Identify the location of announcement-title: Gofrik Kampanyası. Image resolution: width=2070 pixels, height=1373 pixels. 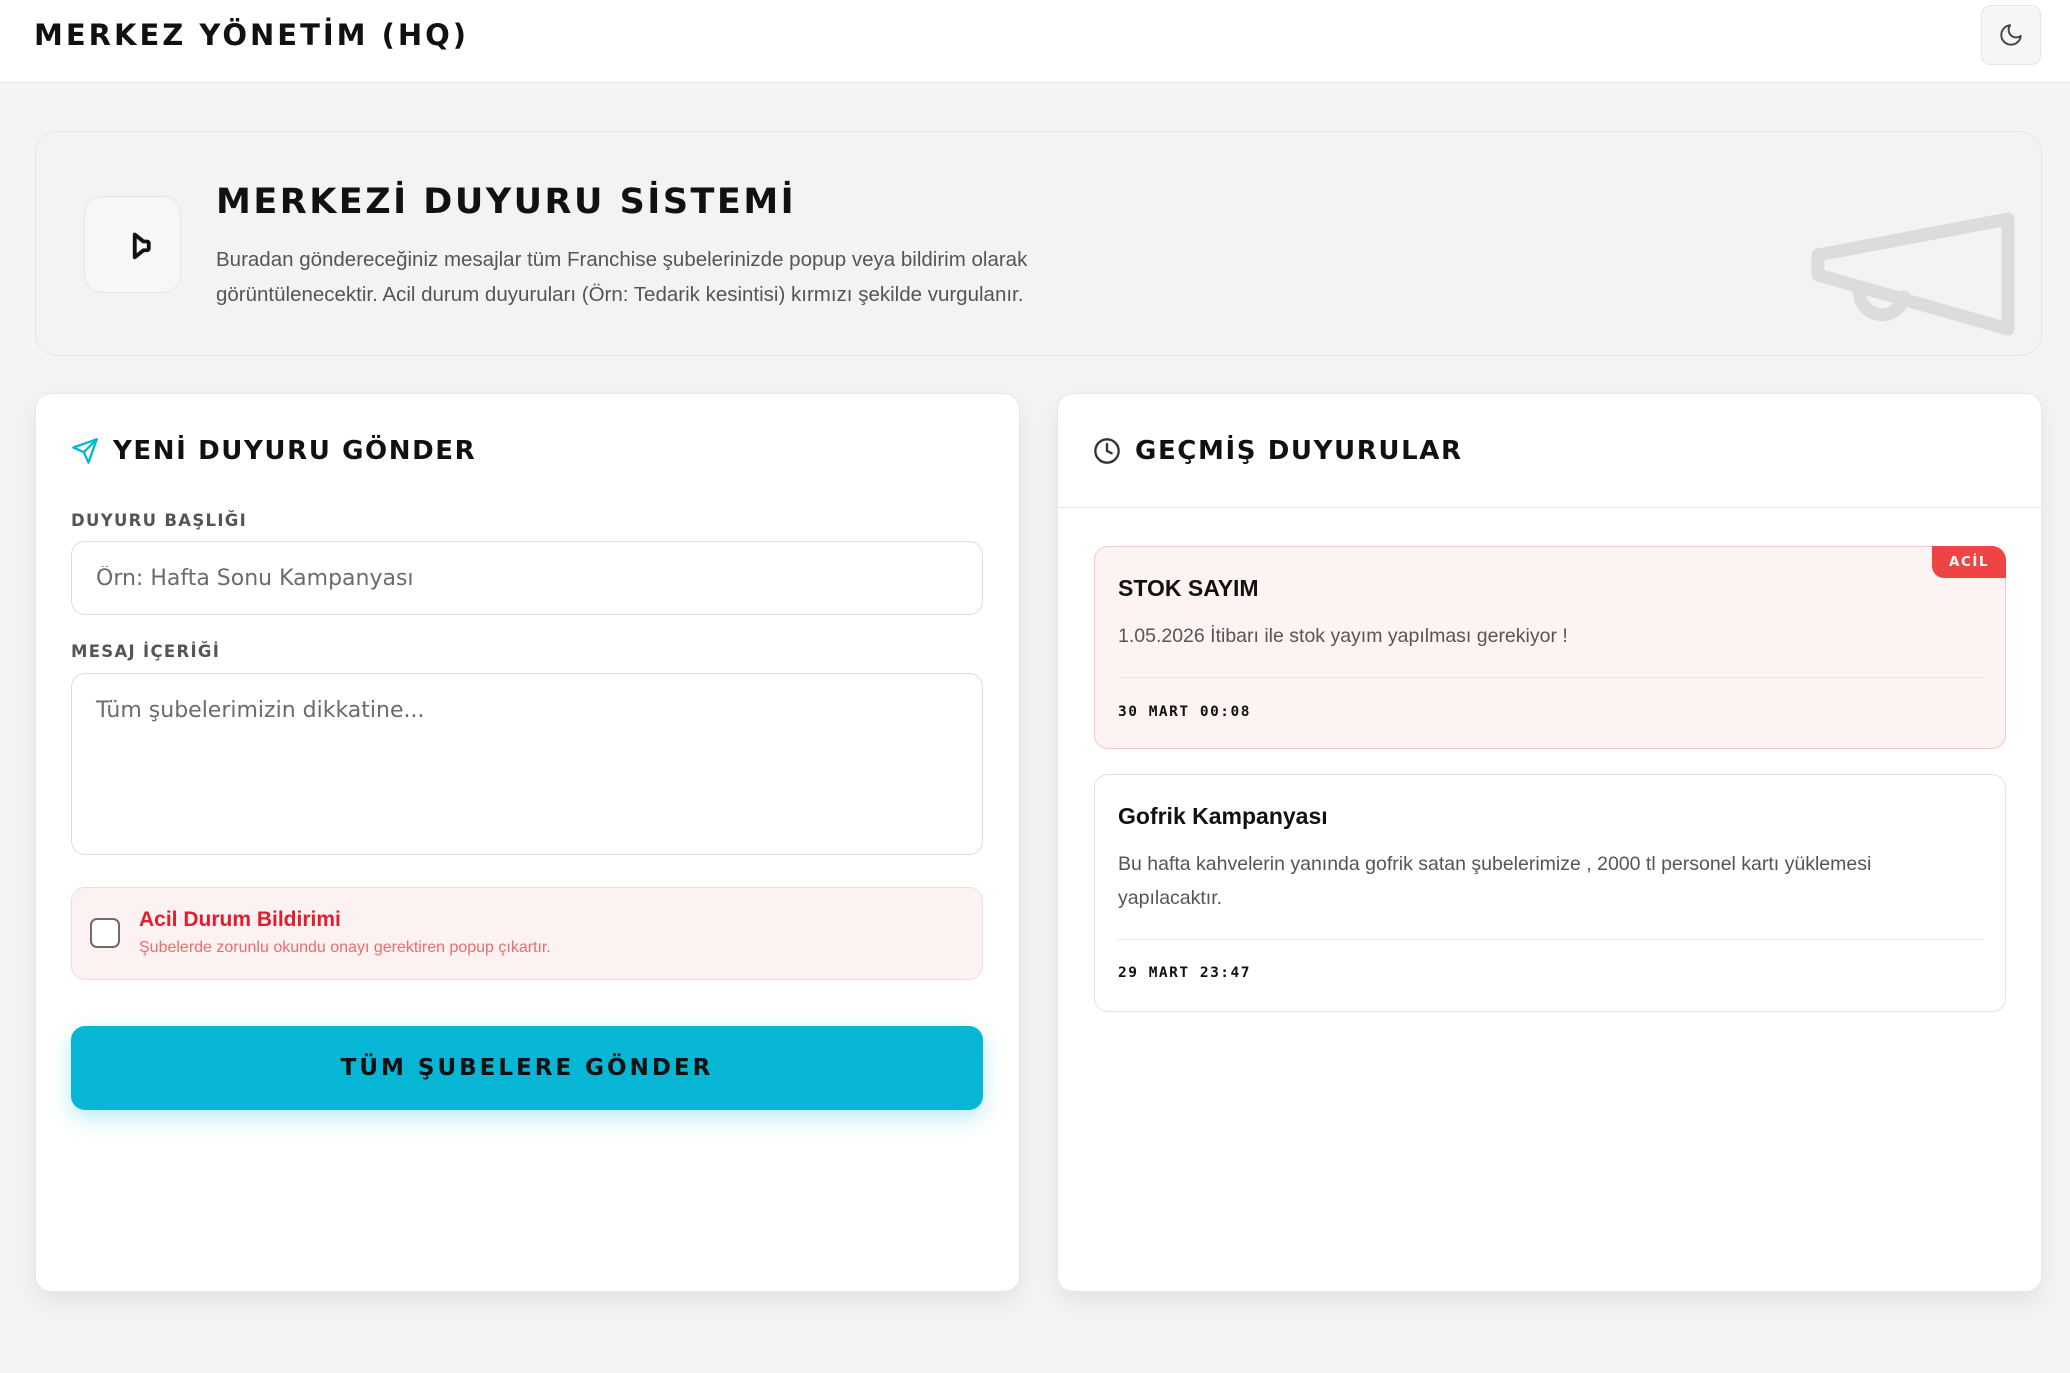
(1223, 816).